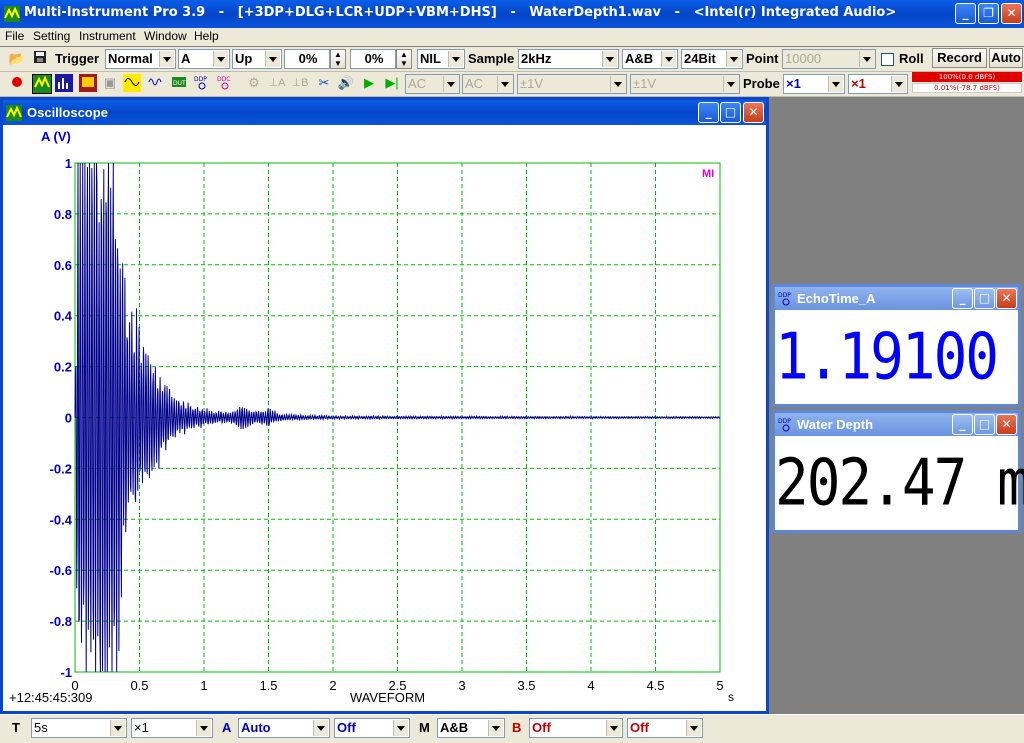 The width and height of the screenshot is (1024, 743). I want to click on menu-file: File, so click(14, 36).